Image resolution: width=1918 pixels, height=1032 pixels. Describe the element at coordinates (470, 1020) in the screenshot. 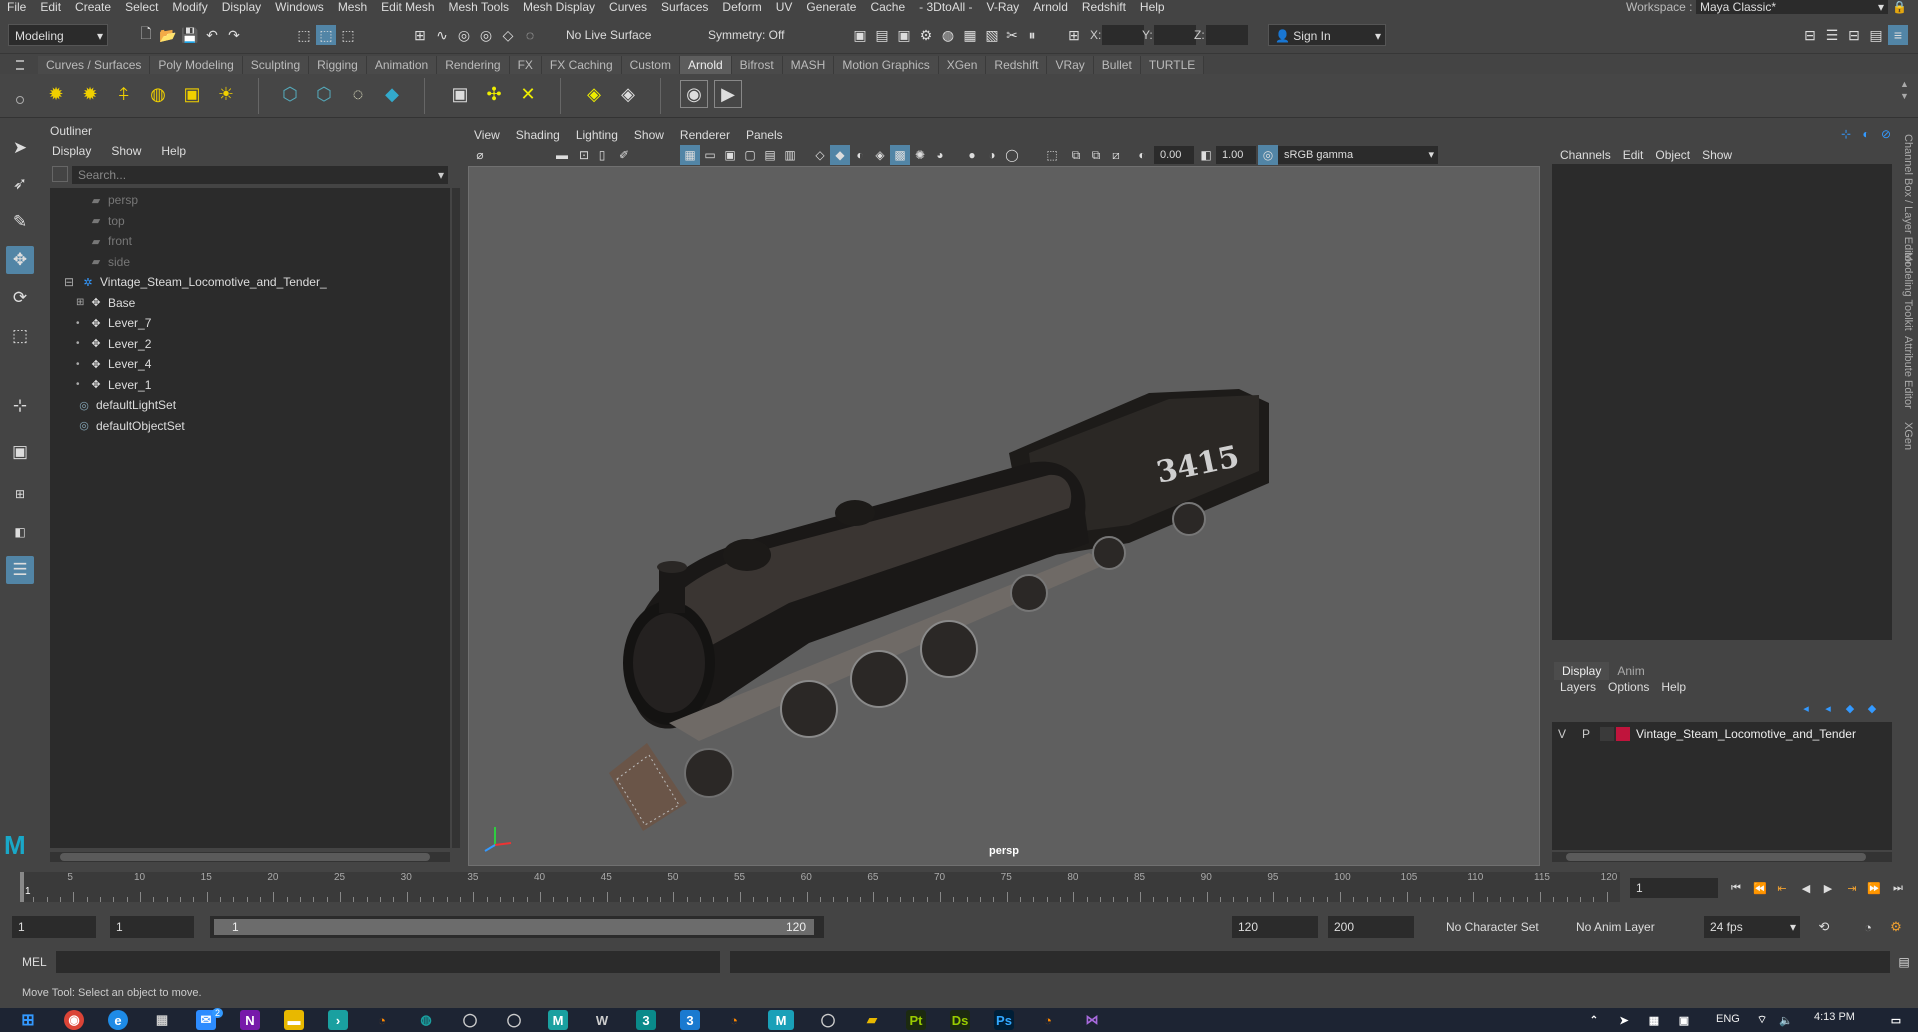

I see `cinema4d-icon: ◯` at that location.